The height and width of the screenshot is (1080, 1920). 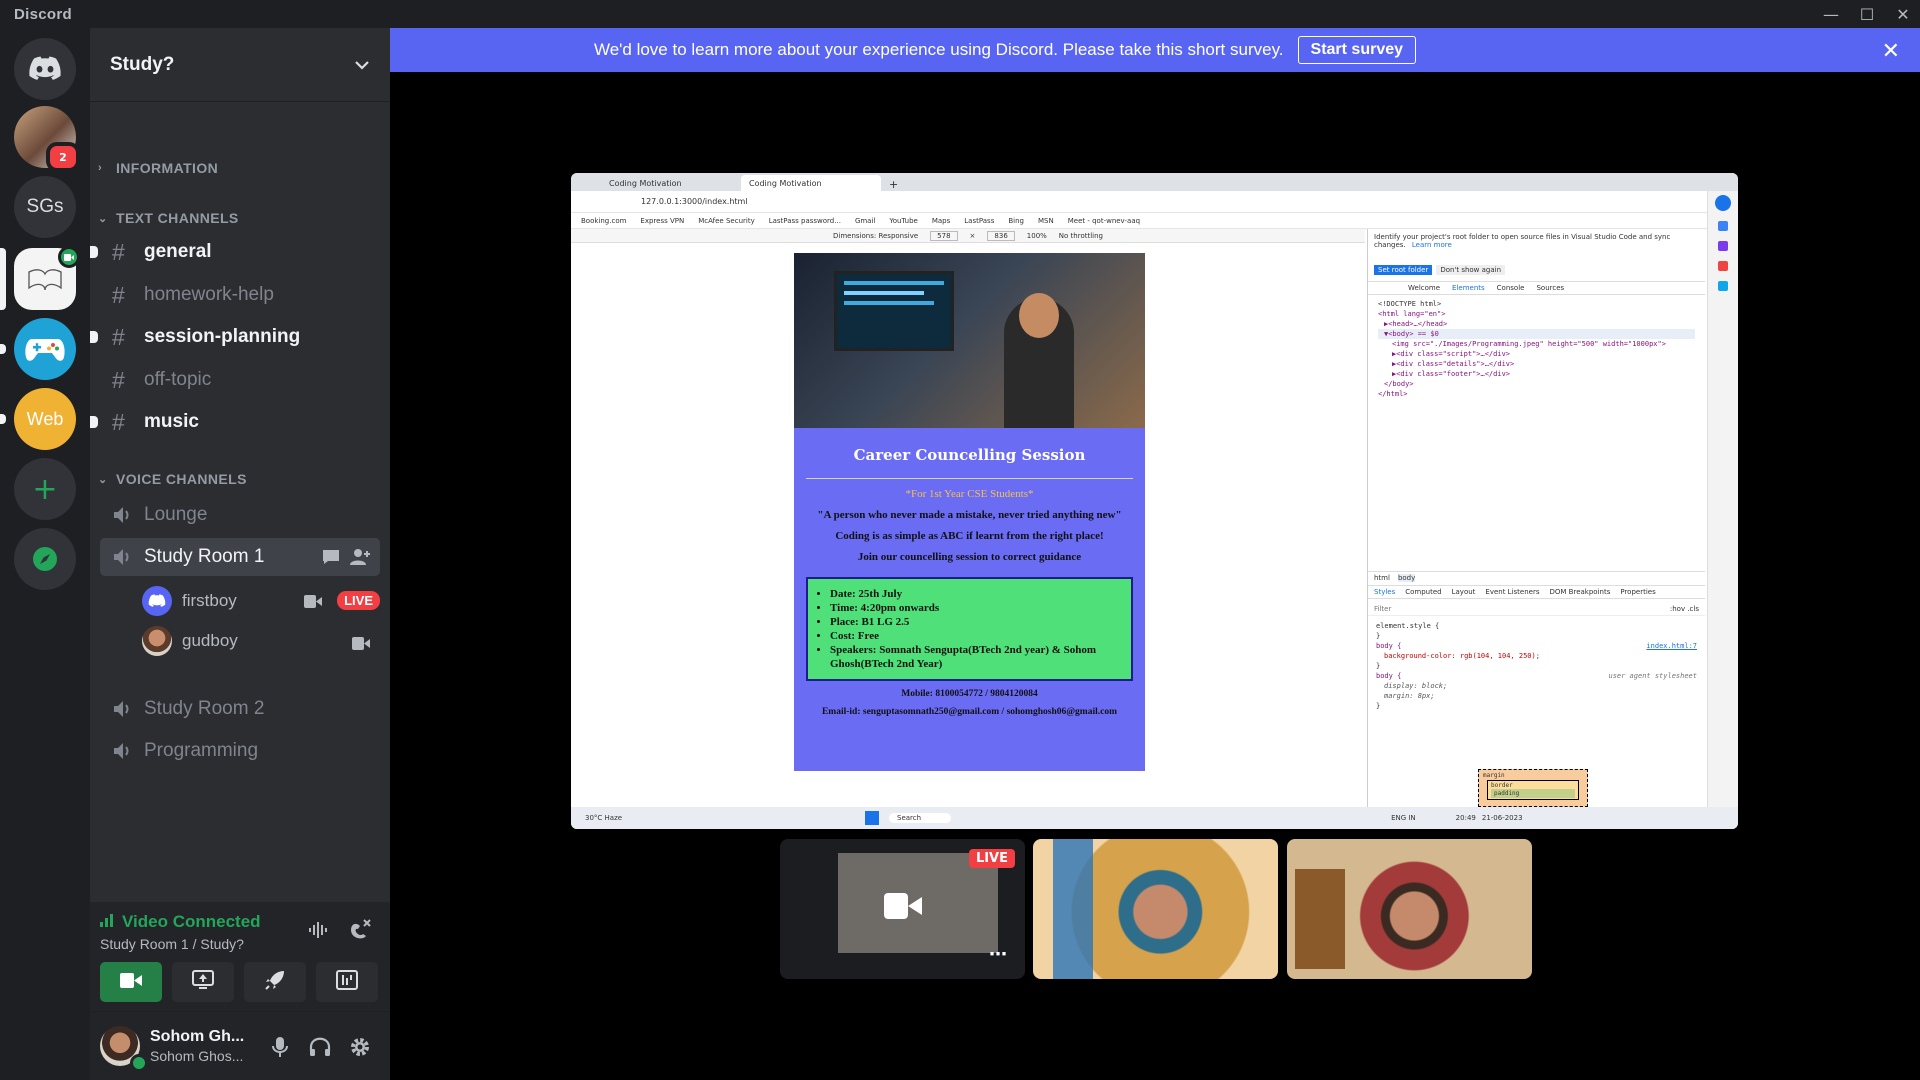 What do you see at coordinates (1357, 50) in the screenshot?
I see `start-survey-button: Start survey` at bounding box center [1357, 50].